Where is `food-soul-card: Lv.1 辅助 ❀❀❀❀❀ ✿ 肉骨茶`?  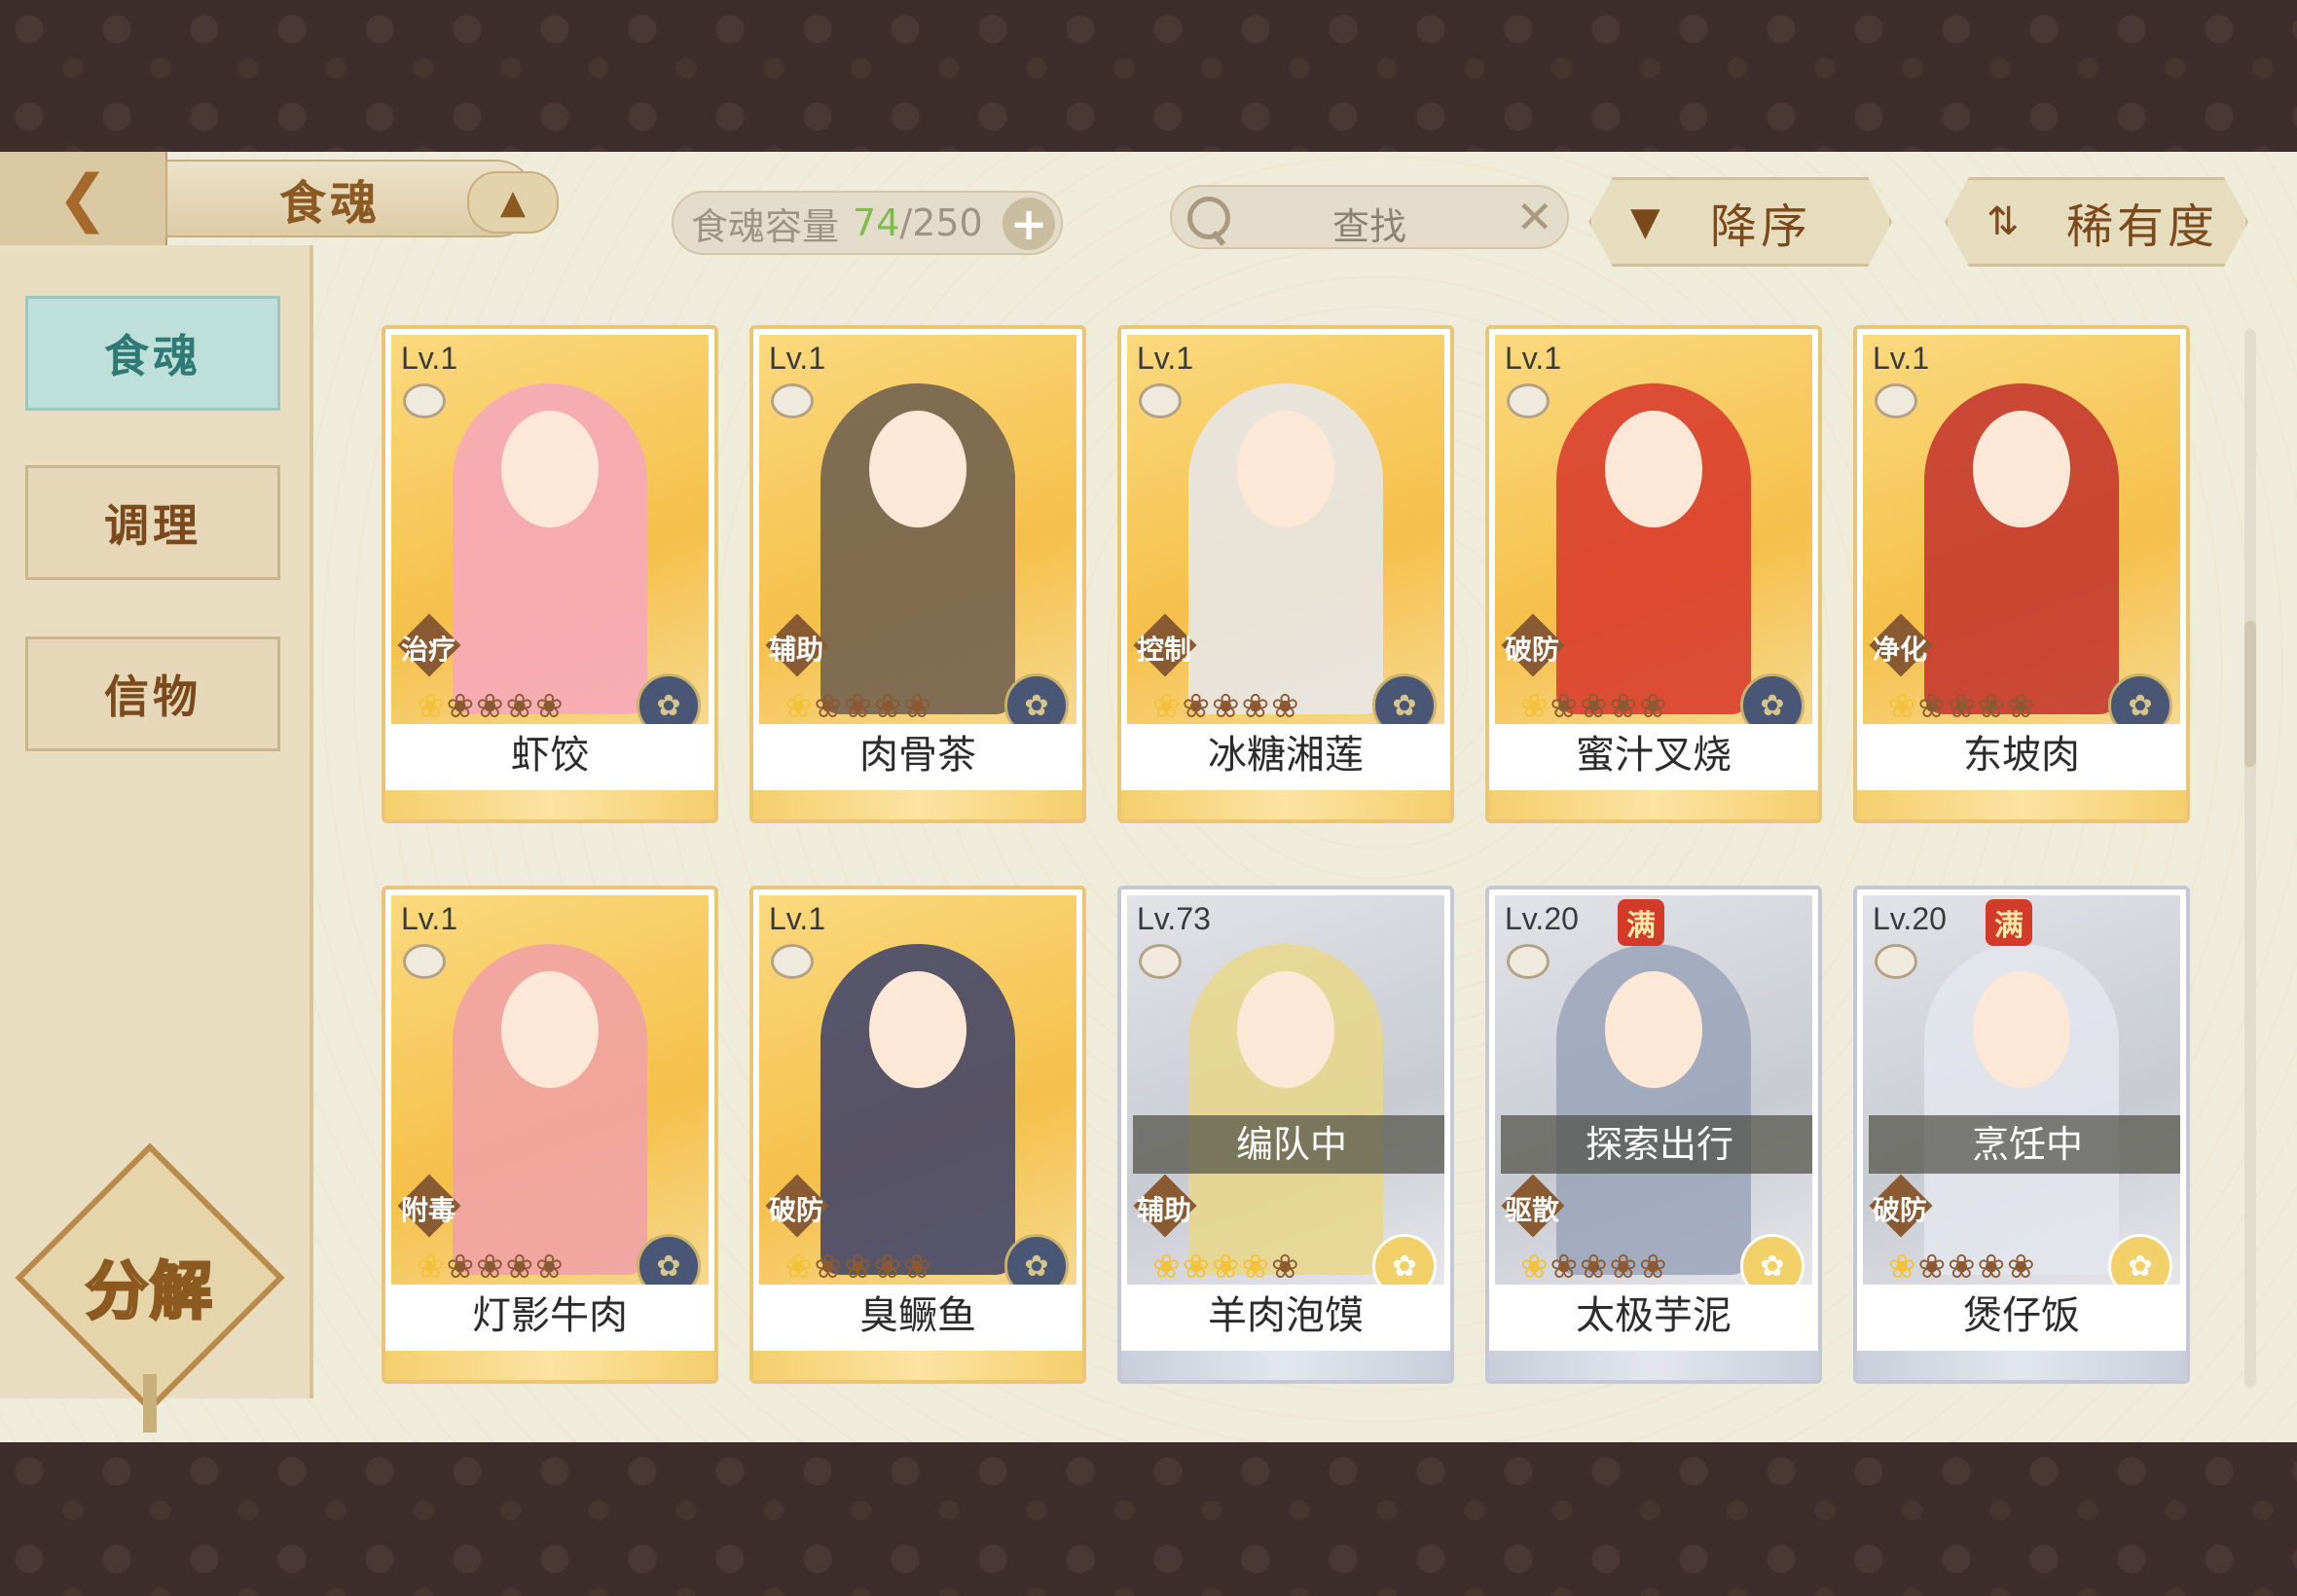
food-soul-card: Lv.1 辅助 ❀❀❀❀❀ ✿ 肉骨茶 is located at coordinates (917, 574).